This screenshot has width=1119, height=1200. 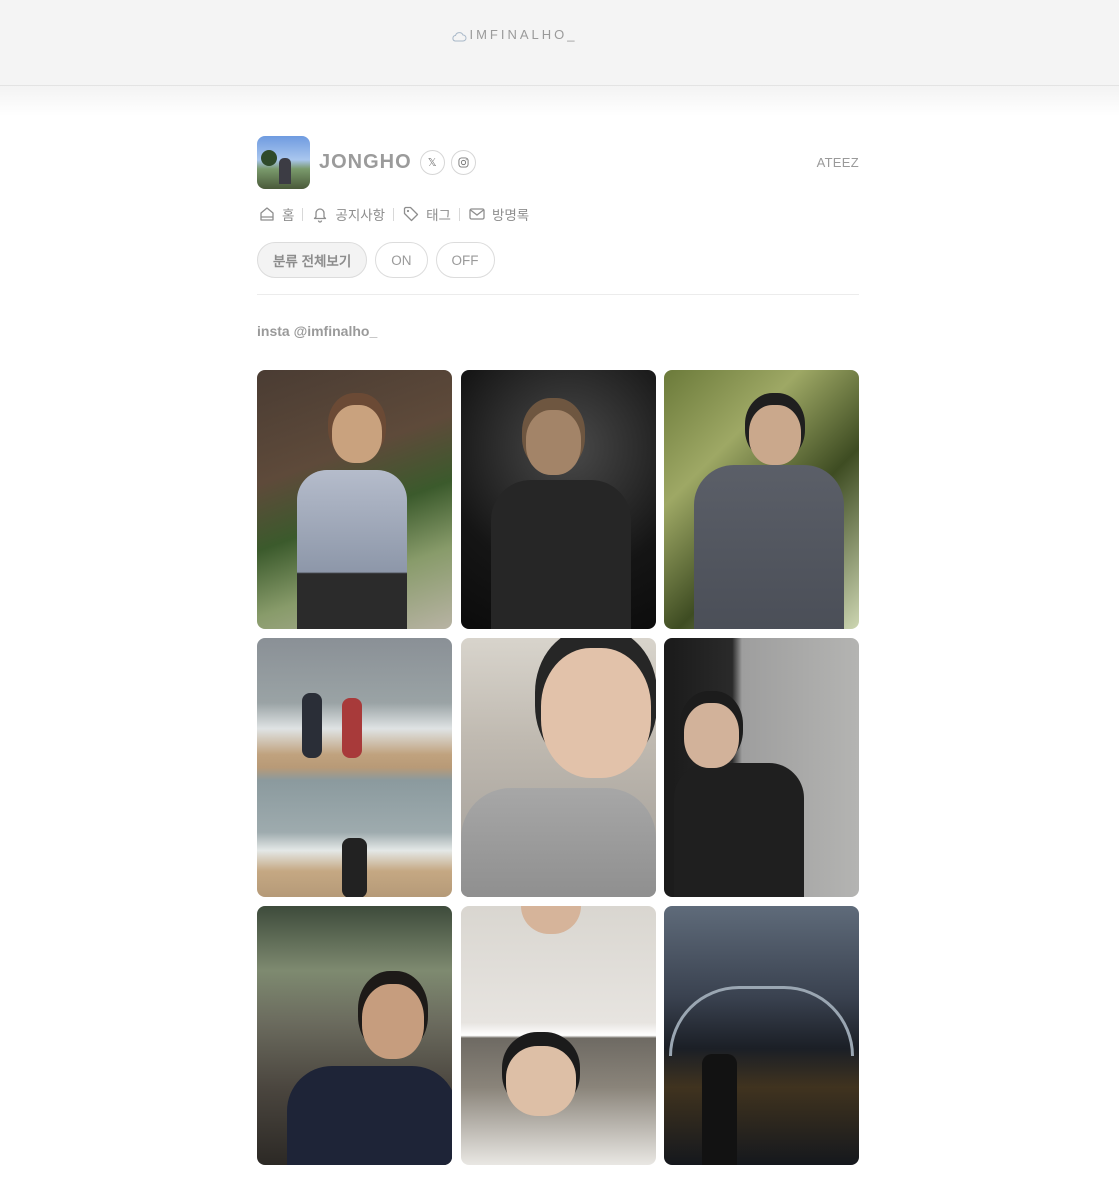 What do you see at coordinates (312, 260) in the screenshot?
I see `filter-all-button: 분류 전체보기` at bounding box center [312, 260].